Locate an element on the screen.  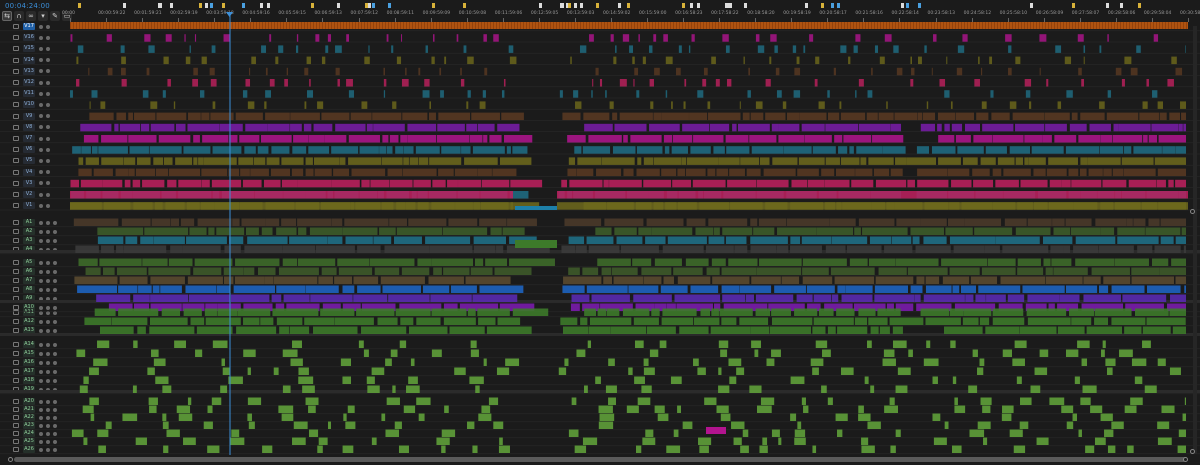
mic-icon is located at coordinates (55, 280).